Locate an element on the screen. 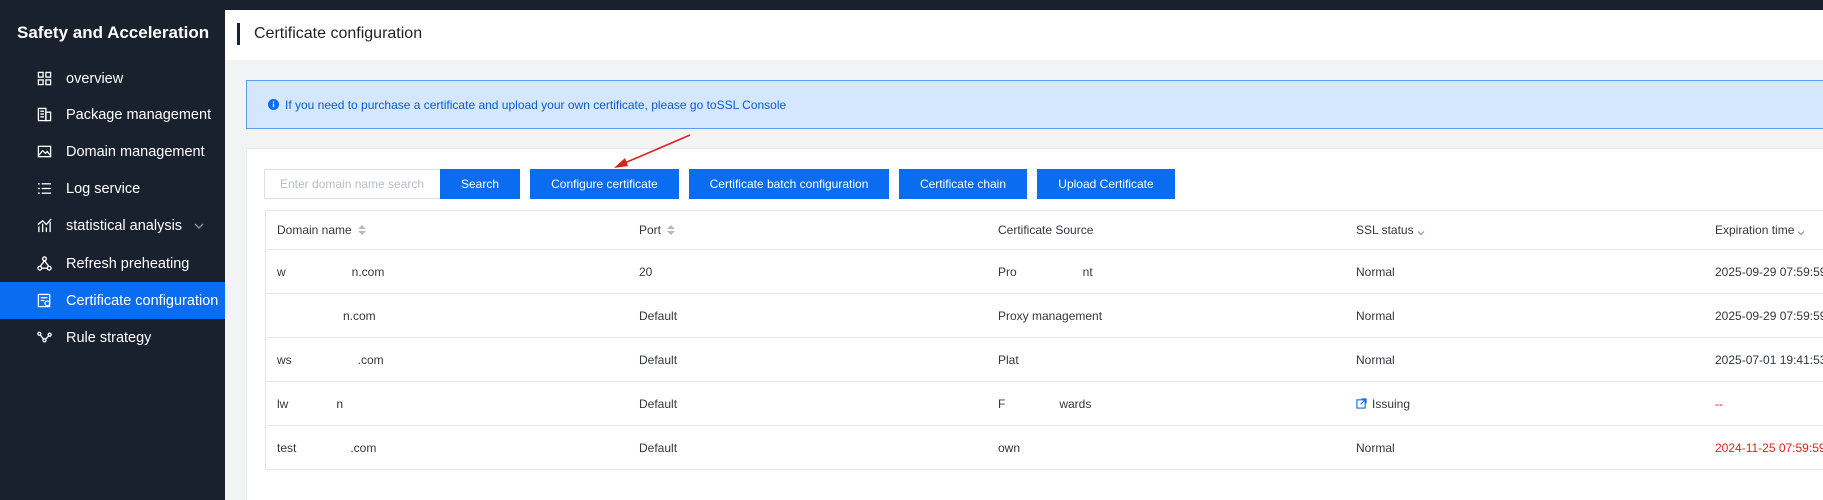 The image size is (1823, 500). search-button: Search is located at coordinates (480, 184).